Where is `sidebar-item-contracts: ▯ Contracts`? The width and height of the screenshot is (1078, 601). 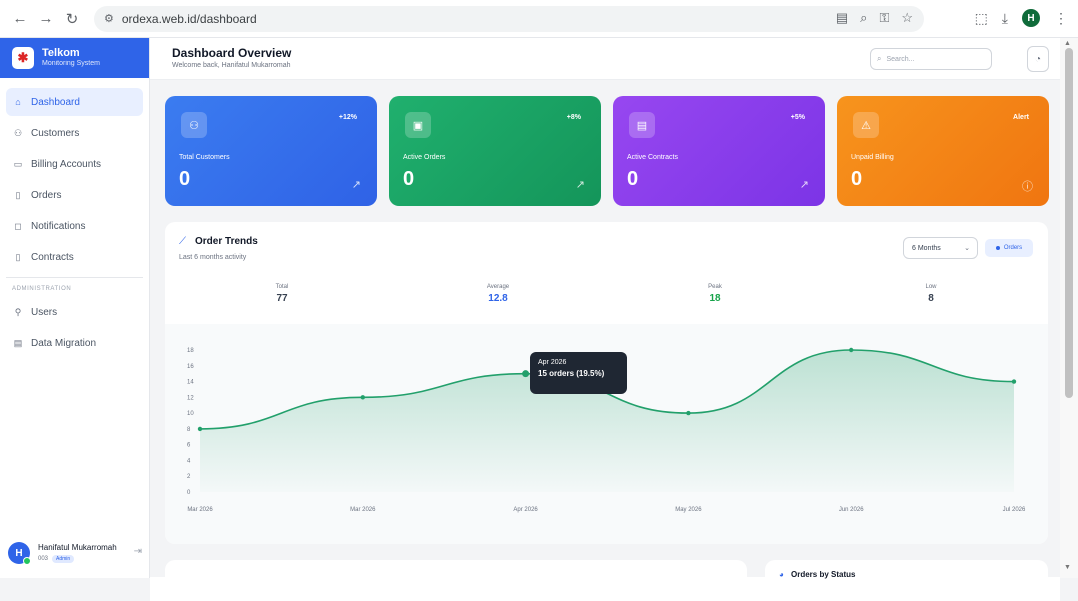
sidebar-item-contracts: ▯ Contracts is located at coordinates (74, 257).